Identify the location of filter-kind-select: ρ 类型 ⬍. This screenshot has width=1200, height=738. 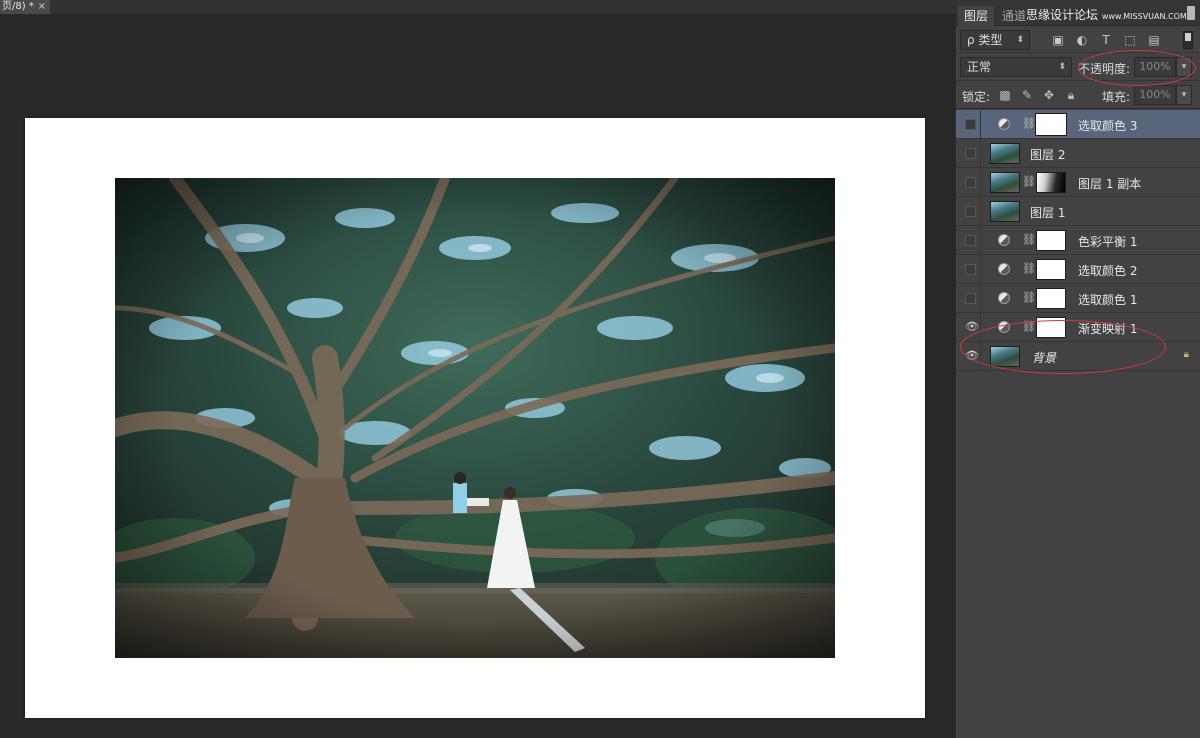
(995, 40).